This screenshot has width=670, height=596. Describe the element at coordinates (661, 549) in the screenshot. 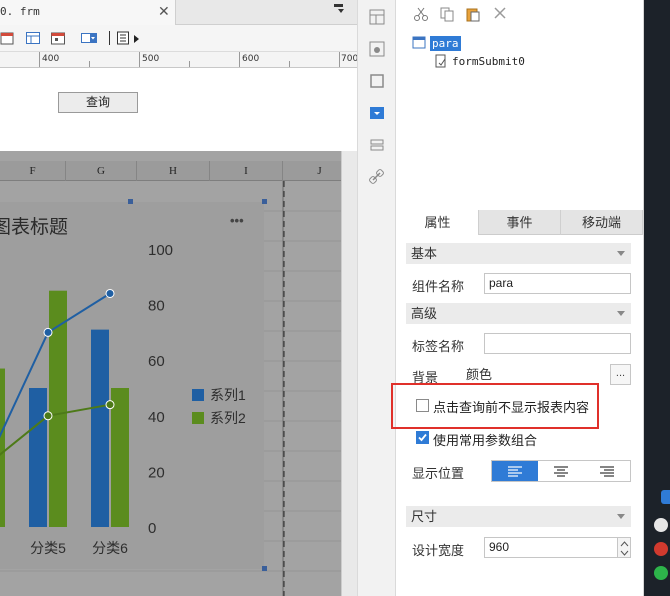

I see `tray-qq-alt-icon` at that location.